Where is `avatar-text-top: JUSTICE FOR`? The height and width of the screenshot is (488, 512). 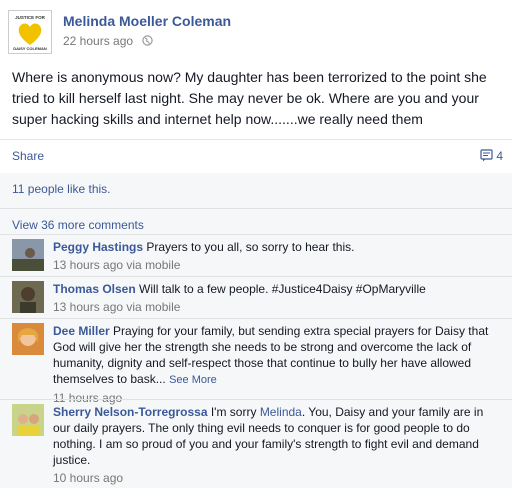
avatar-text-top: JUSTICE FOR is located at coordinates (30, 17).